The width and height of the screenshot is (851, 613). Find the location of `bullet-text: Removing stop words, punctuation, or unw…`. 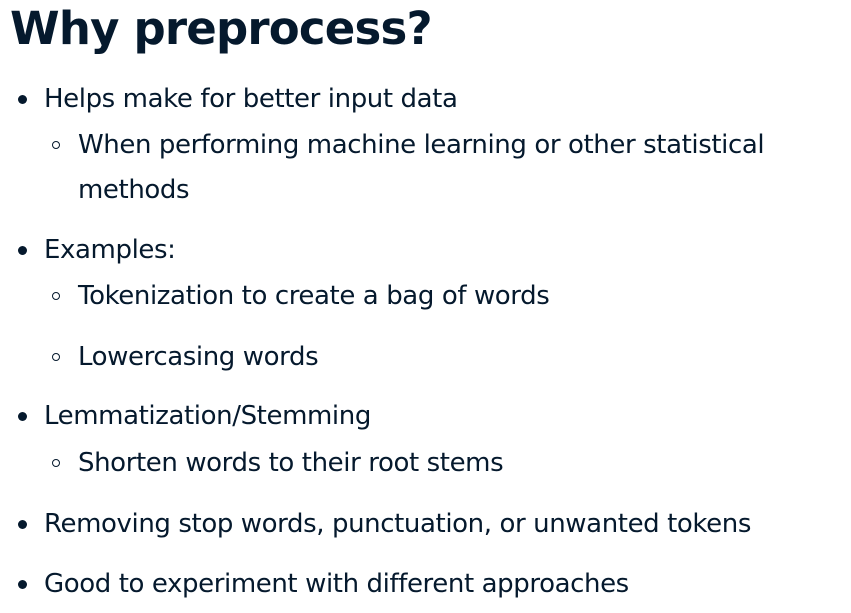

bullet-text: Removing stop words, punctuation, or unw… is located at coordinates (397, 524).